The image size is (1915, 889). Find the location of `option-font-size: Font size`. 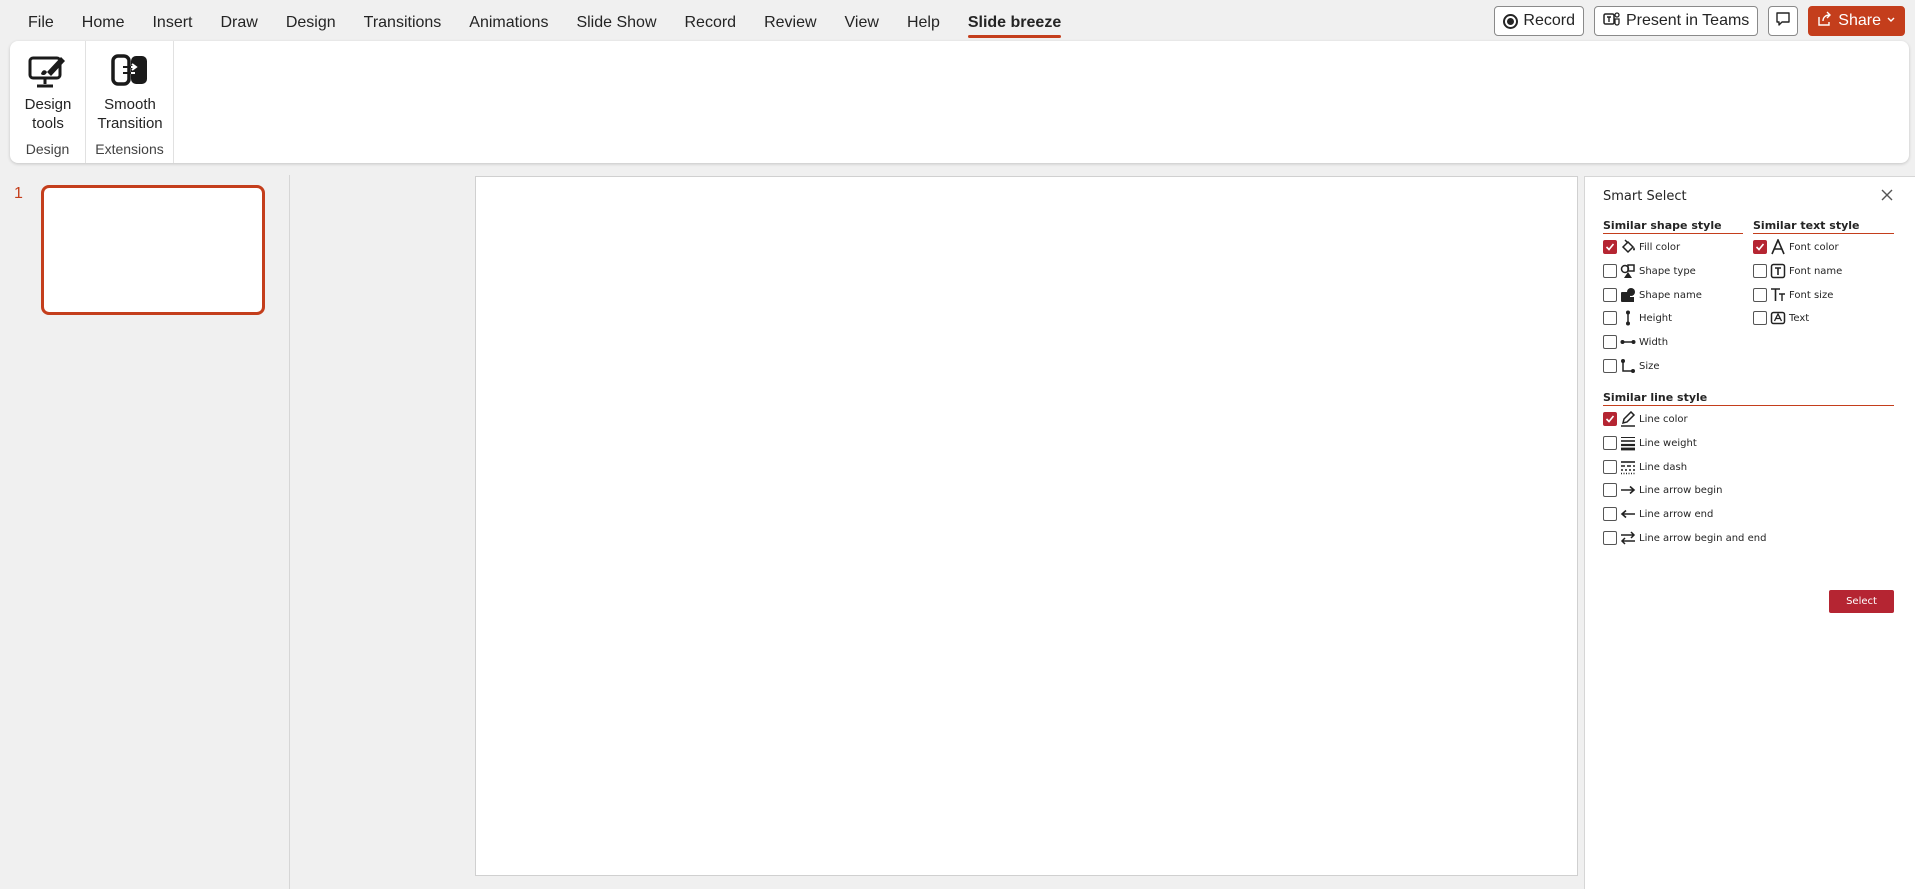

option-font-size: Font size is located at coordinates (1793, 295).